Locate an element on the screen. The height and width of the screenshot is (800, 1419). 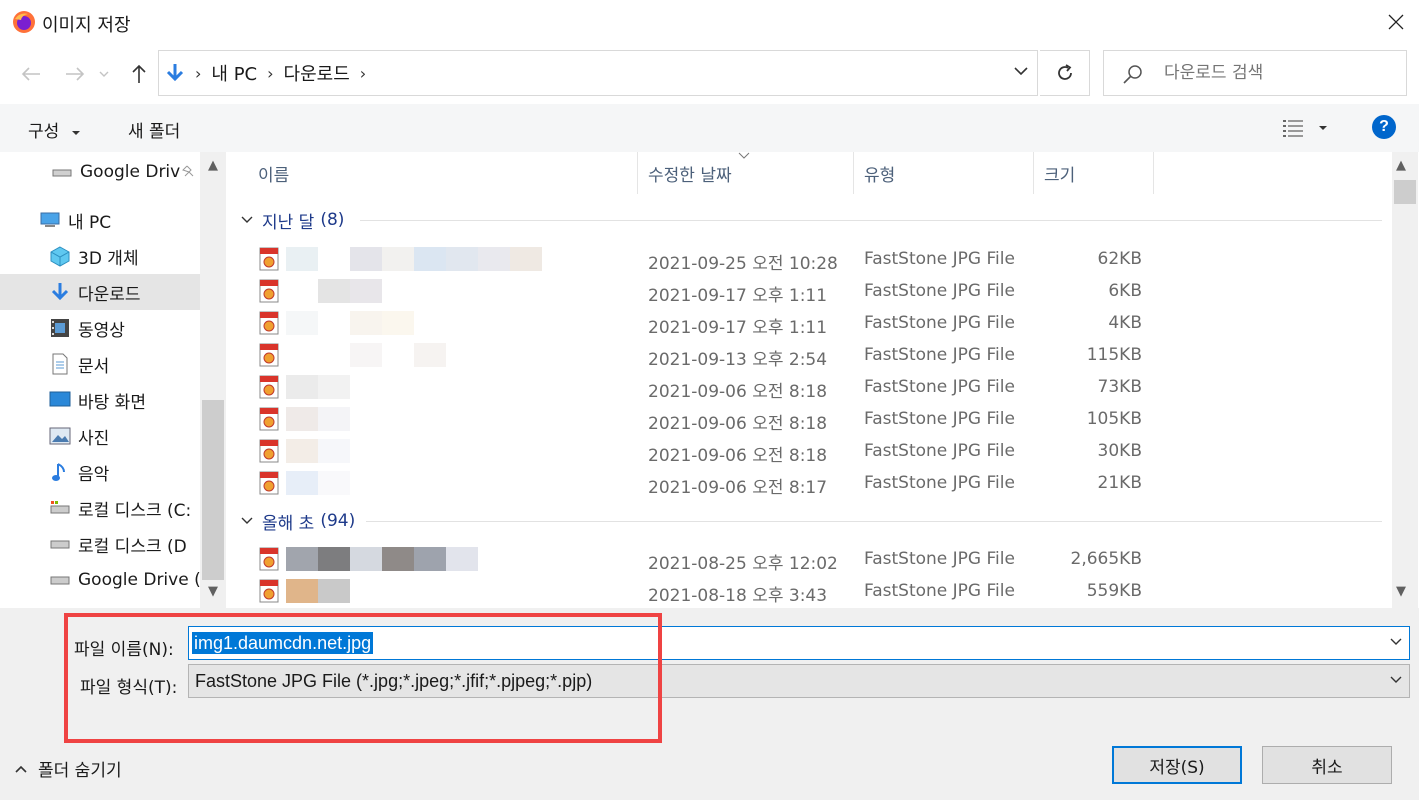
sidebar-item-google-drive: Google Driv is located at coordinates (100, 172).